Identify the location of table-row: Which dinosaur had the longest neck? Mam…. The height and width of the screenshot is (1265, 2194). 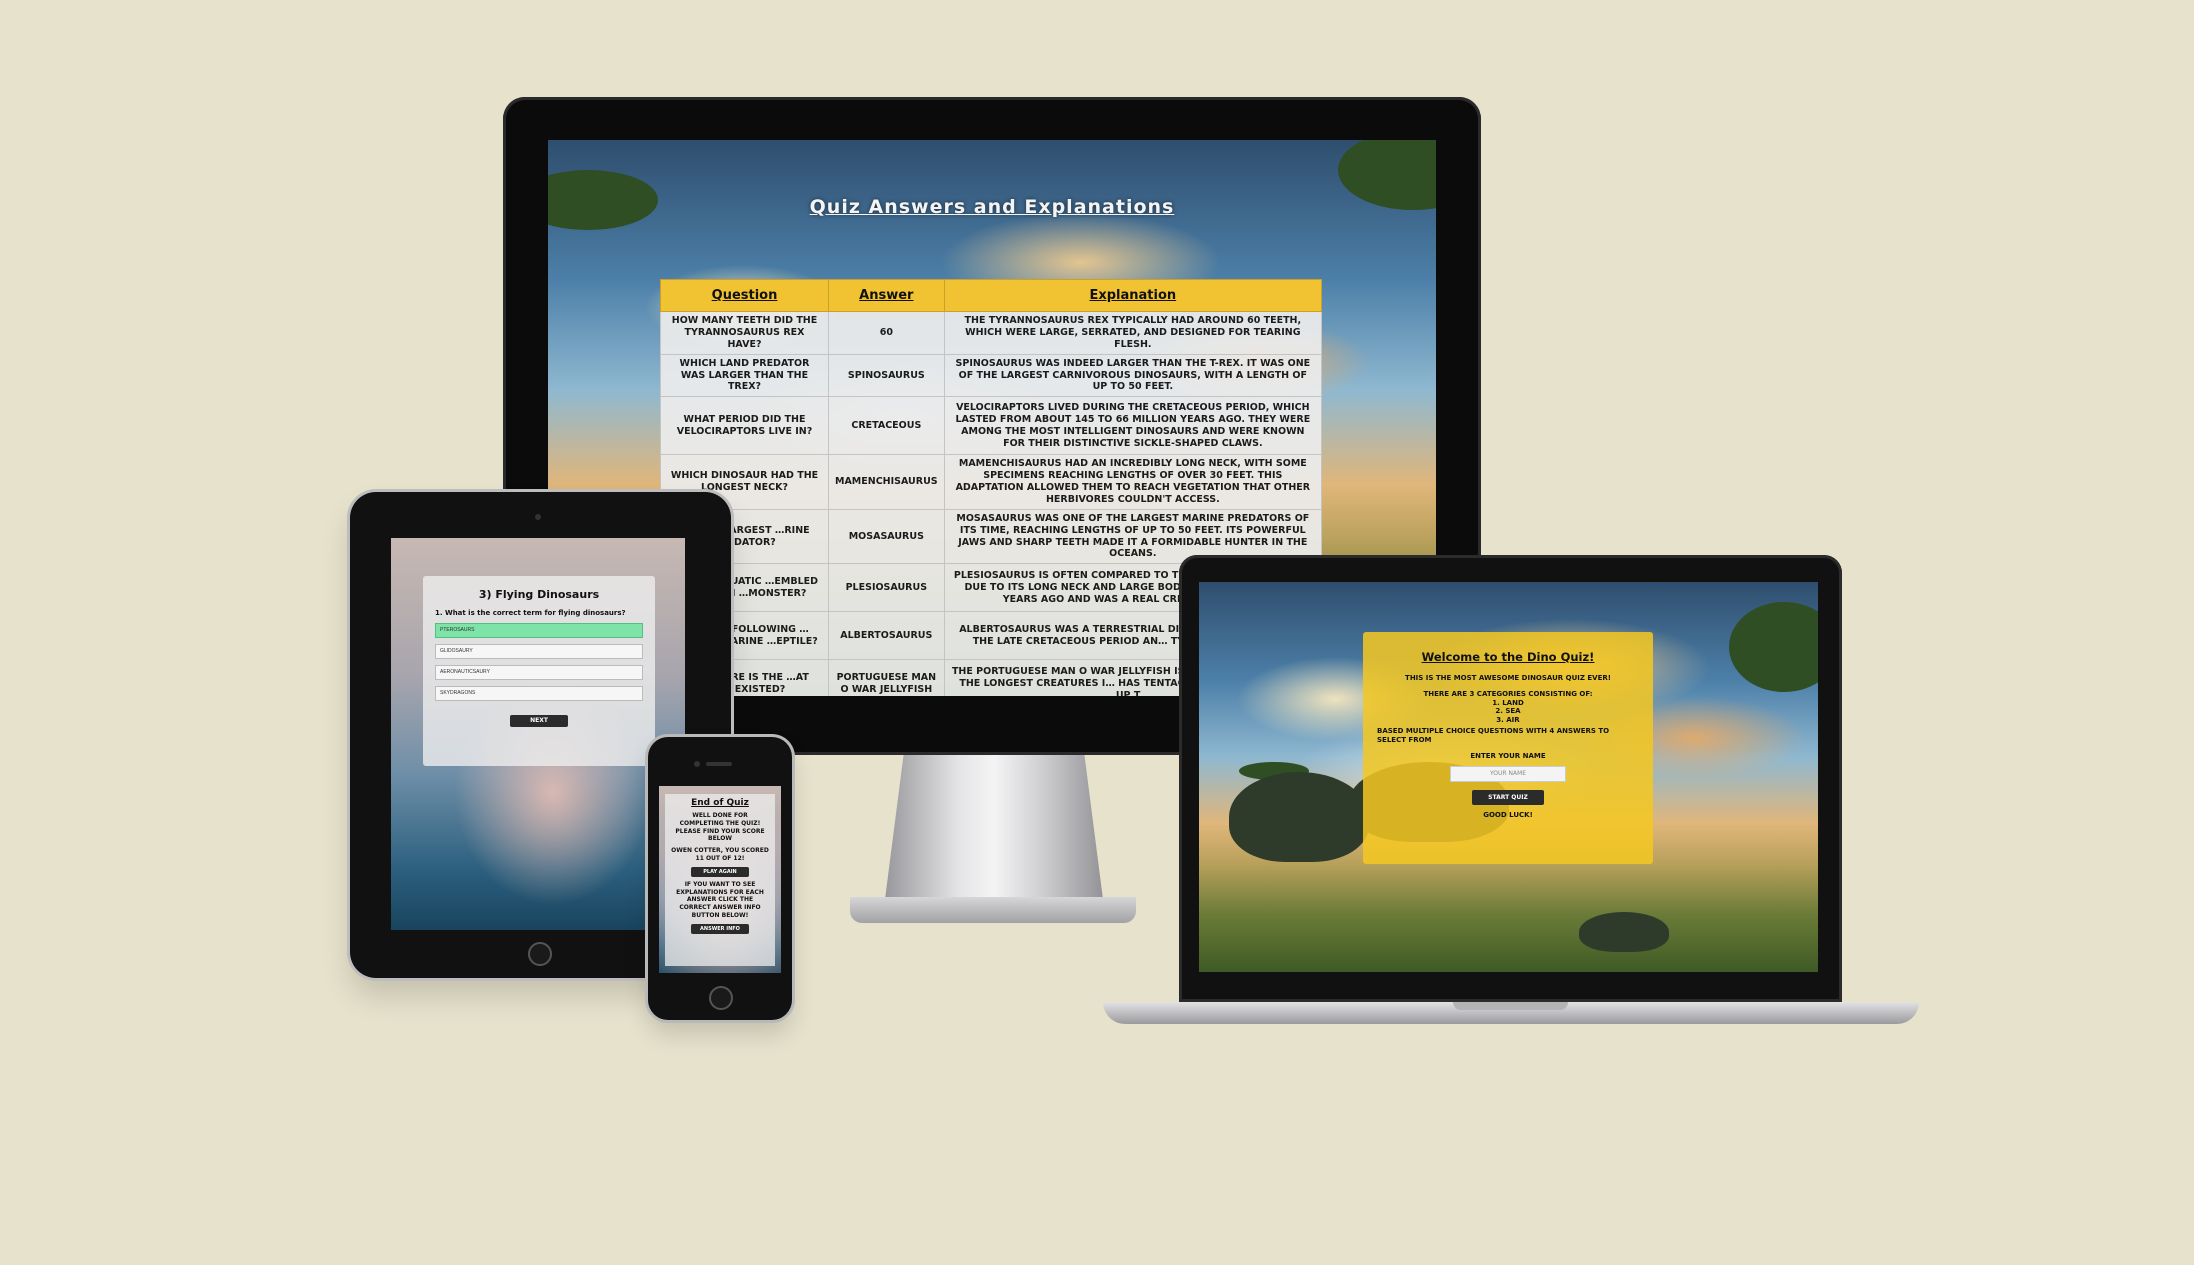
(991, 482).